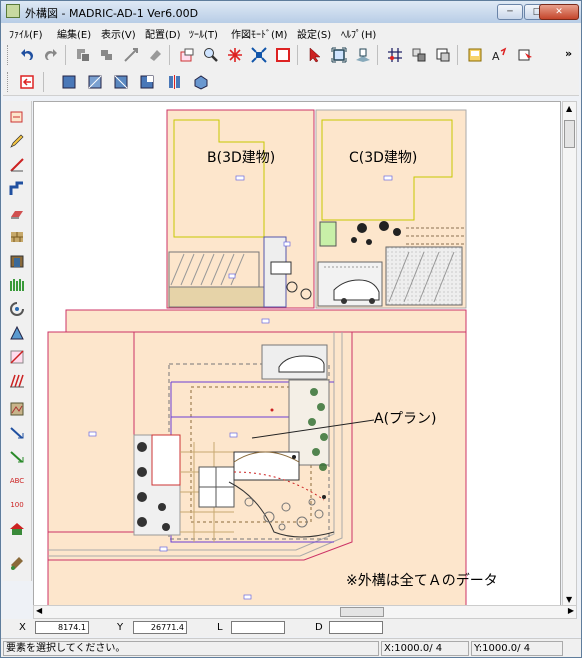  I want to click on snap-icon, so click(419, 55).